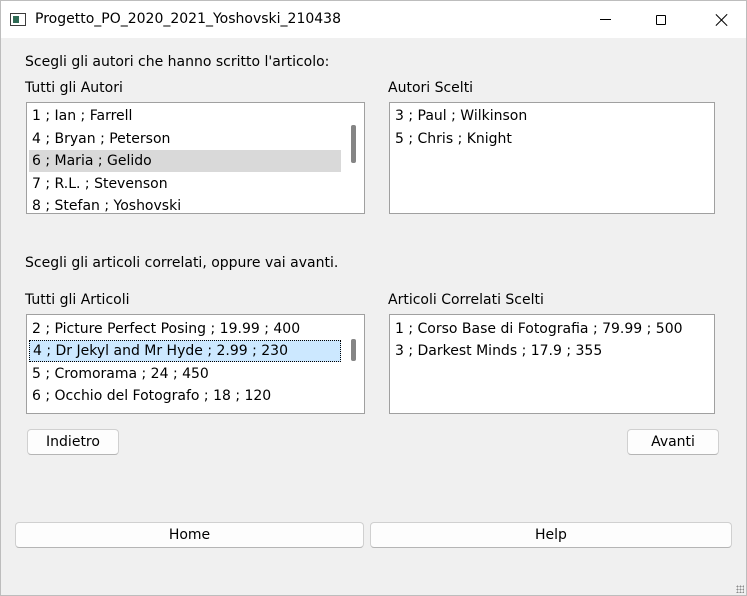 The width and height of the screenshot is (747, 596). Describe the element at coordinates (184, 329) in the screenshot. I see `list-item: 2 ; Picture Perfect Posing ; 19.99 ; 400` at that location.